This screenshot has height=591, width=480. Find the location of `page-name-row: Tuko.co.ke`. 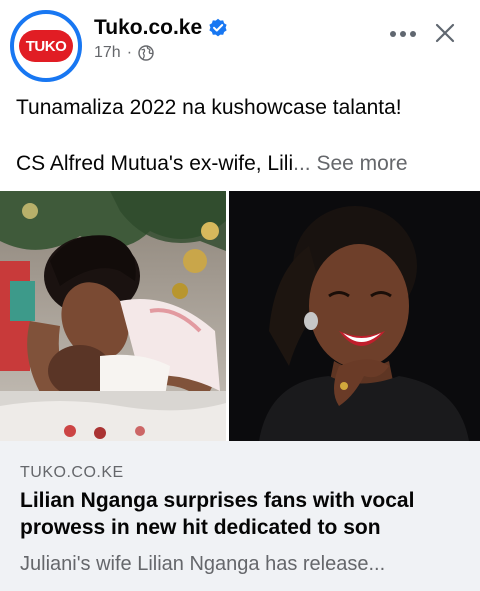

page-name-row: Tuko.co.ke is located at coordinates (161, 28).